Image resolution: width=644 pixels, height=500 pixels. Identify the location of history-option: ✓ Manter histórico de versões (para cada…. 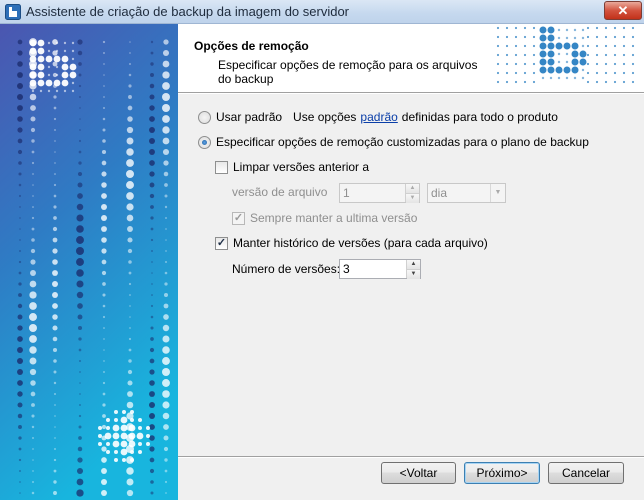
(351, 243).